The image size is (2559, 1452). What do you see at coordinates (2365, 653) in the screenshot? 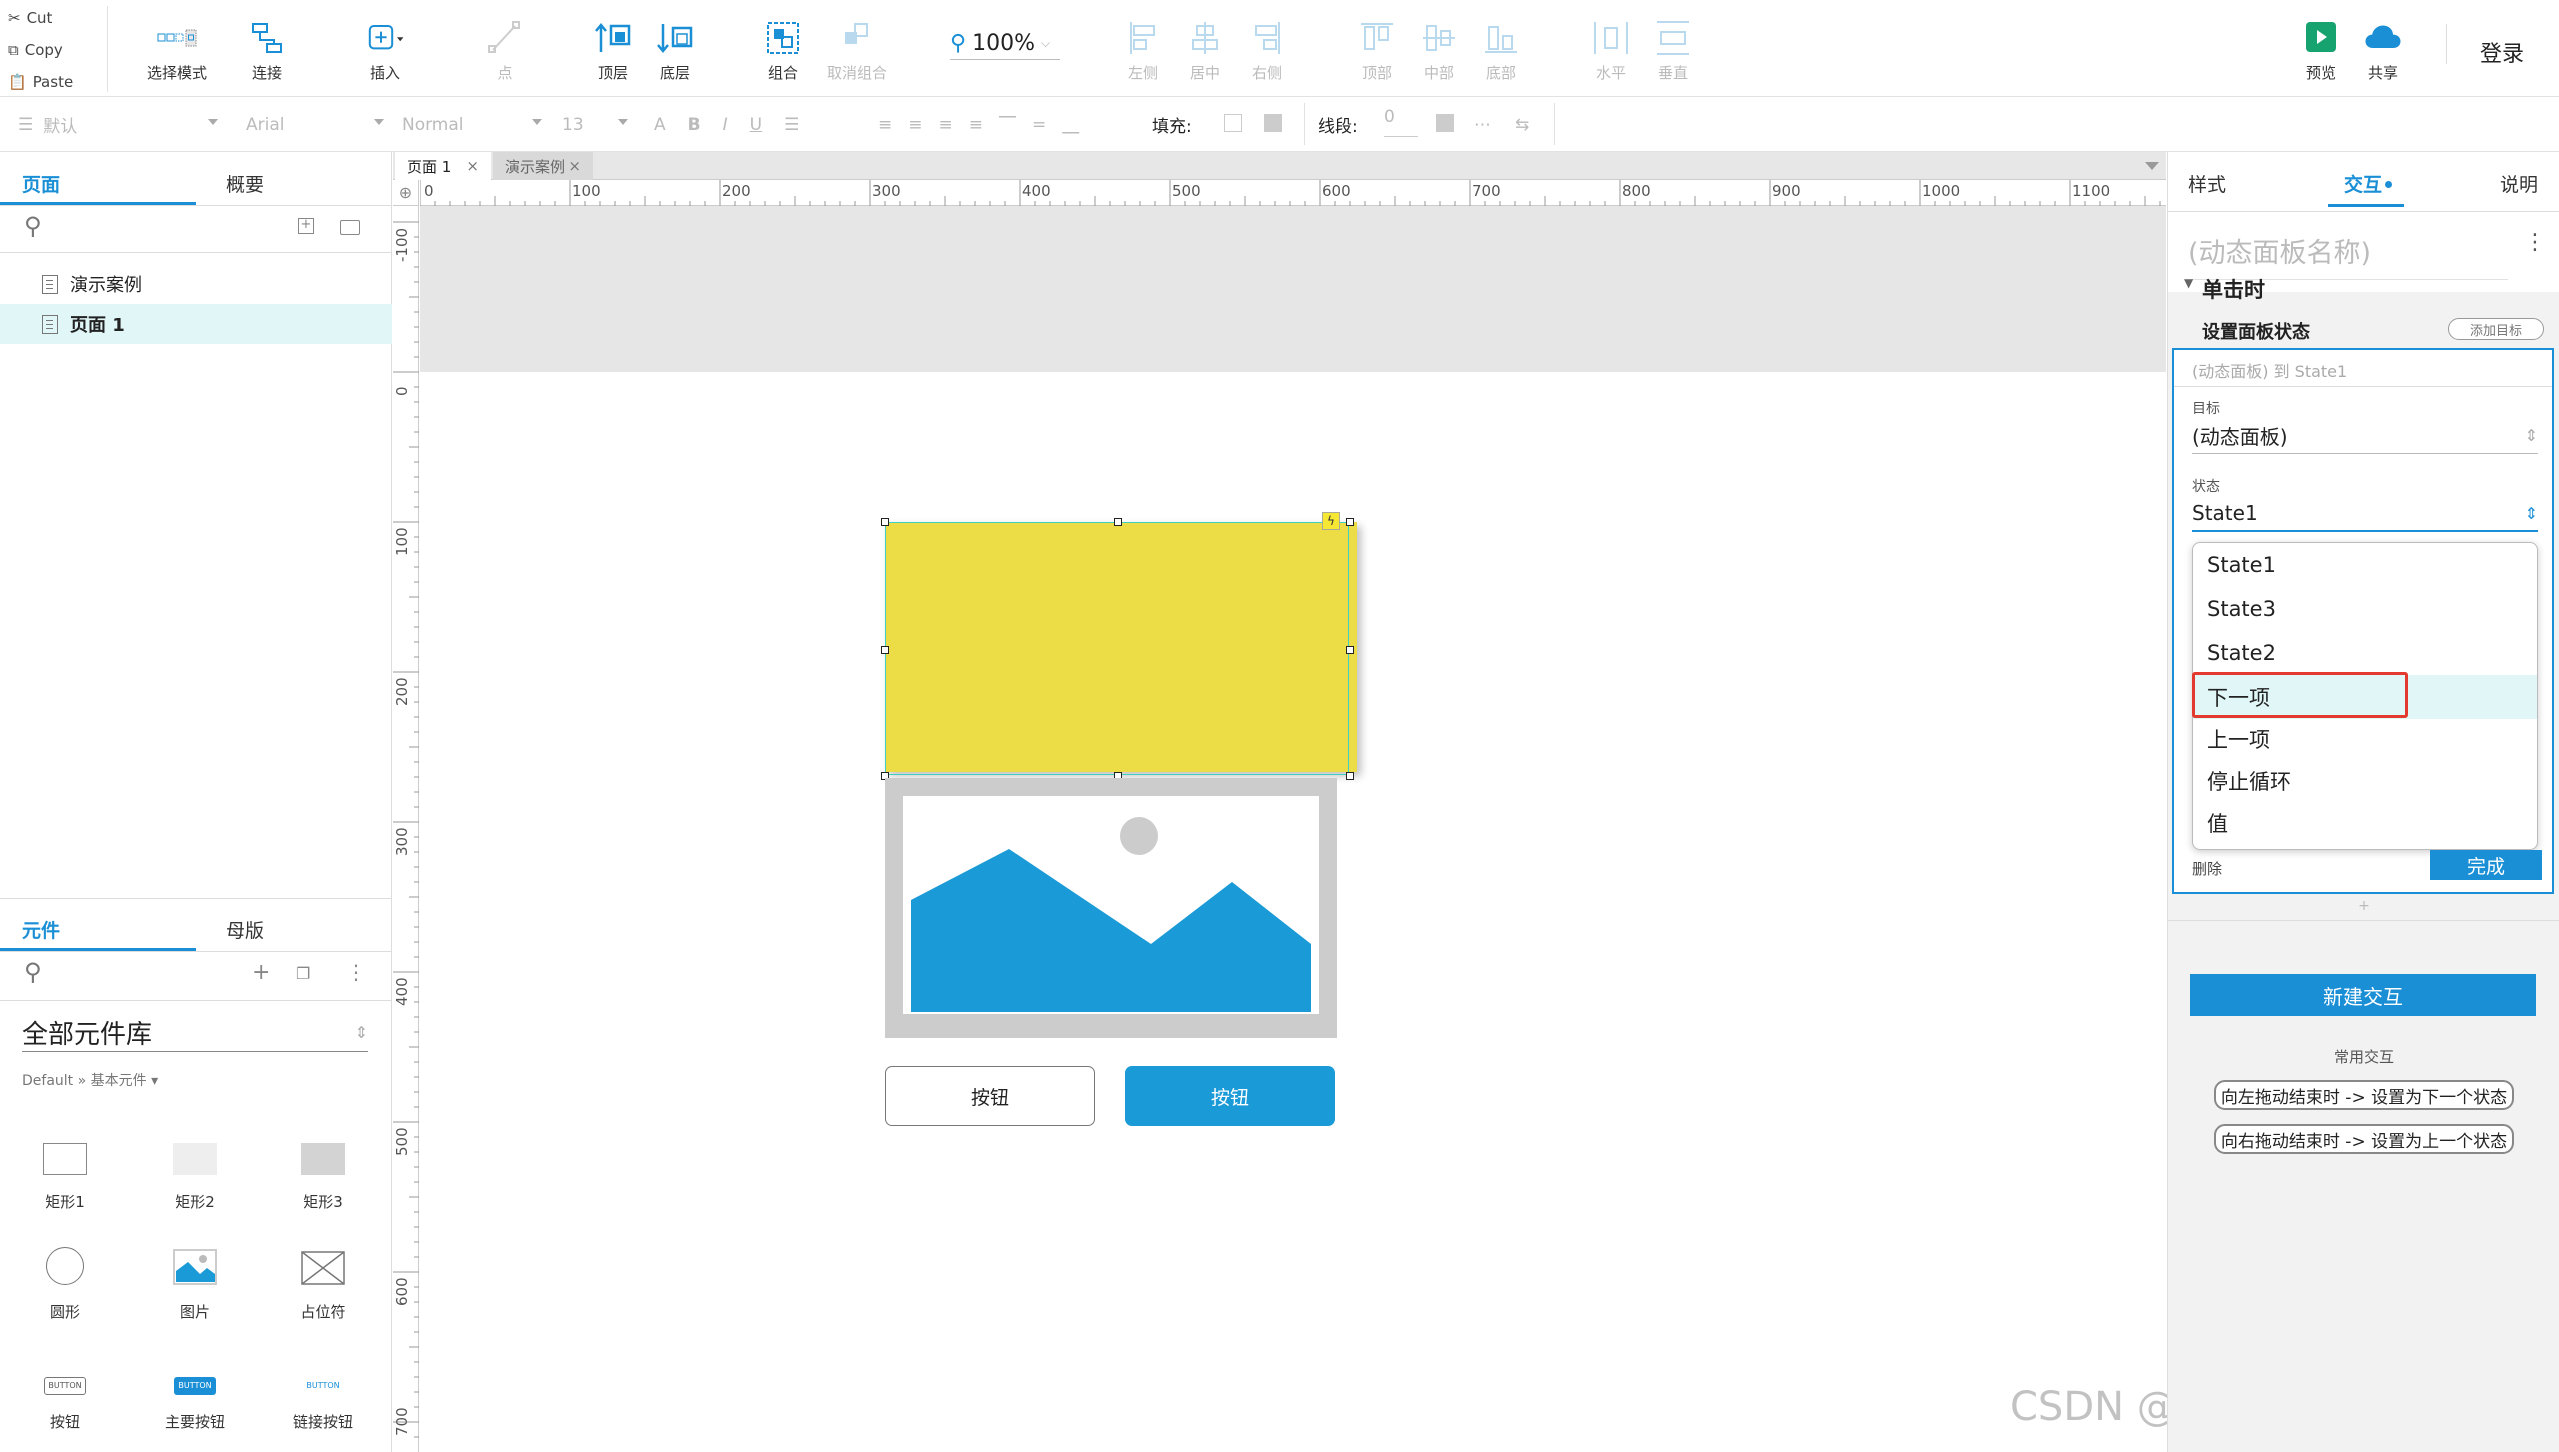
I see `option-state2: State2` at bounding box center [2365, 653].